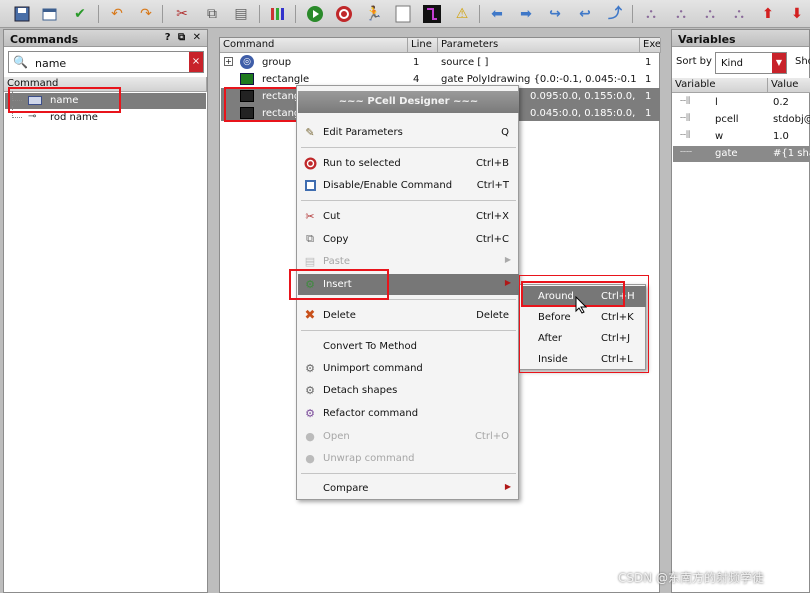 The image size is (810, 593). I want to click on menu-item-label: Edit Parameters, so click(363, 132).